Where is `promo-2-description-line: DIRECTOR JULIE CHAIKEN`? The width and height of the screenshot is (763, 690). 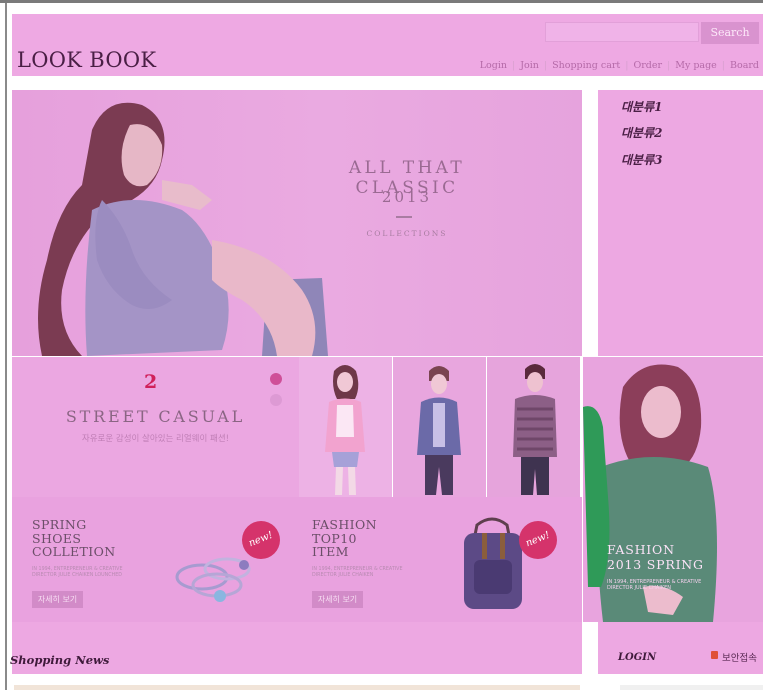
promo-2-description-line: DIRECTOR JULIE CHAIKEN is located at coordinates (343, 575).